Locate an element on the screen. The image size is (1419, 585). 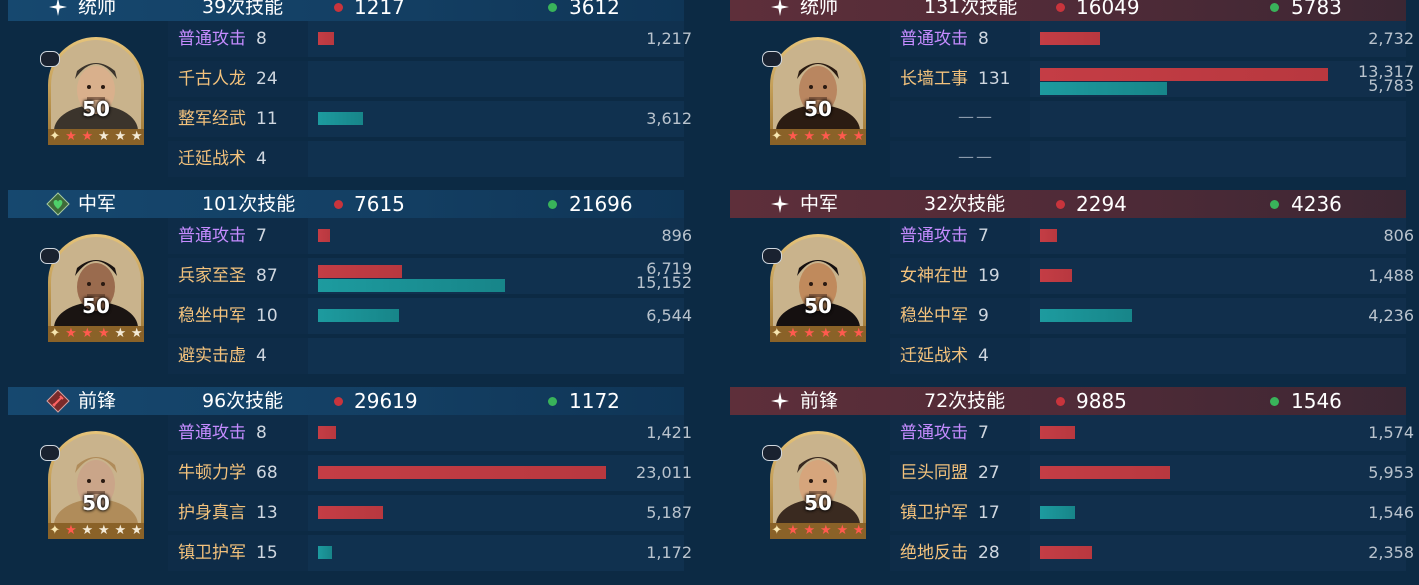
skill-count-total: 101次技能 is located at coordinates (249, 204).